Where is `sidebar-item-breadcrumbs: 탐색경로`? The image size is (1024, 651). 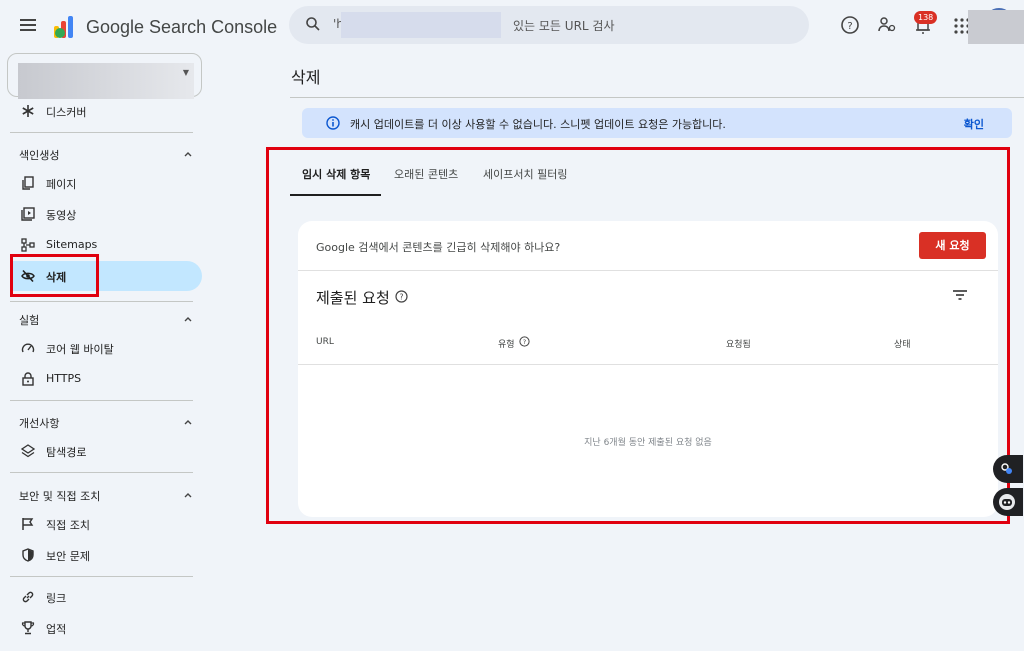 sidebar-item-breadcrumbs: 탐색경로 is located at coordinates (106, 451).